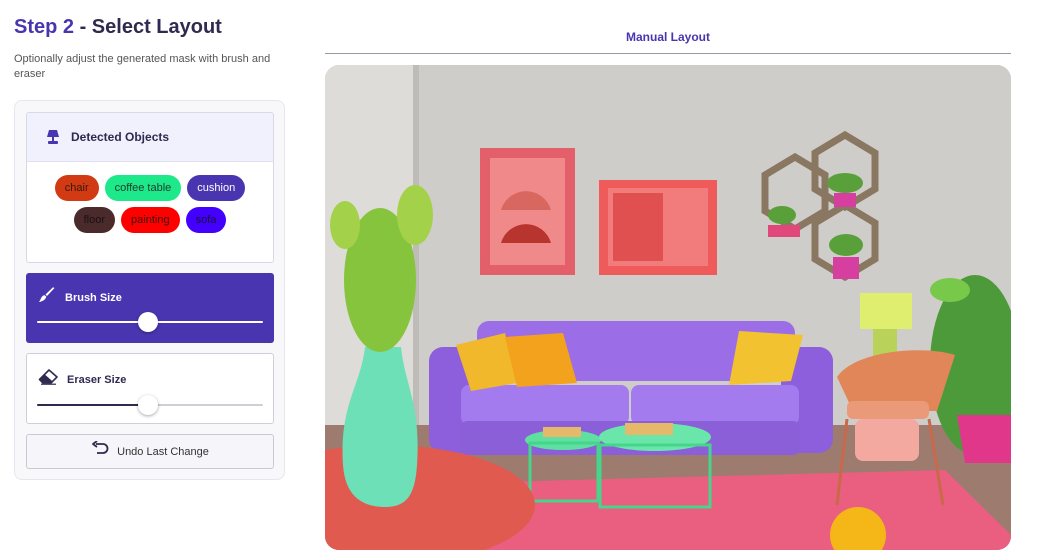 This screenshot has height=550, width=1041. I want to click on shelf-pot-top, so click(845, 200).